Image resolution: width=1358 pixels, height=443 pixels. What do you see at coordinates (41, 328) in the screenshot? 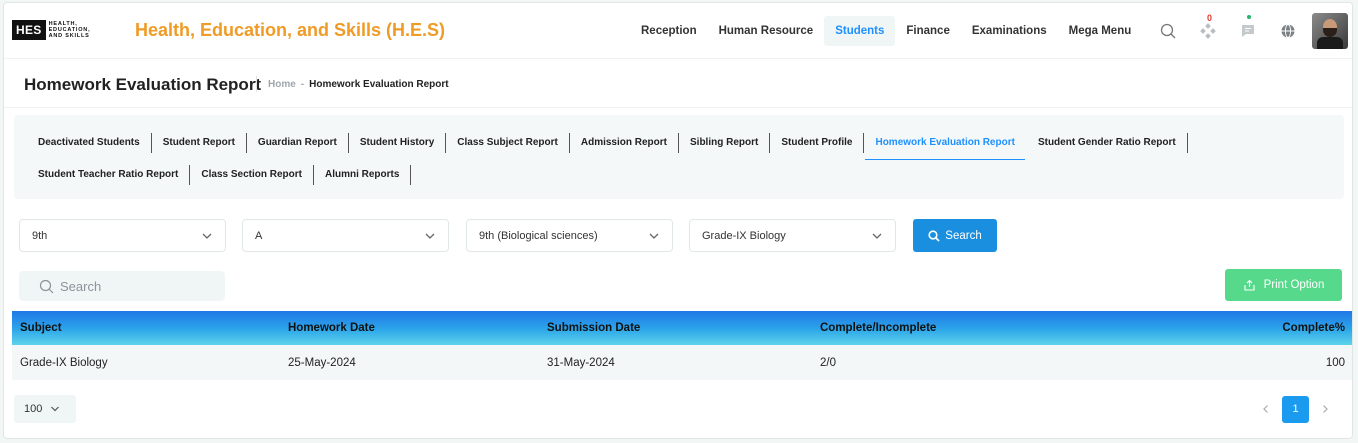
I see `col-subject: Subject` at bounding box center [41, 328].